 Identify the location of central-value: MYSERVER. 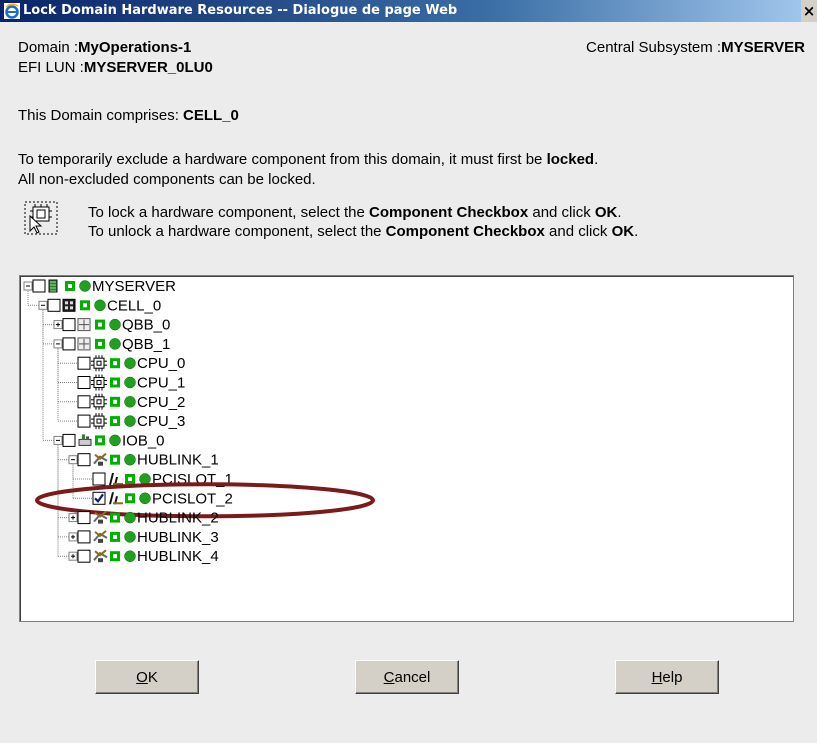
(763, 47).